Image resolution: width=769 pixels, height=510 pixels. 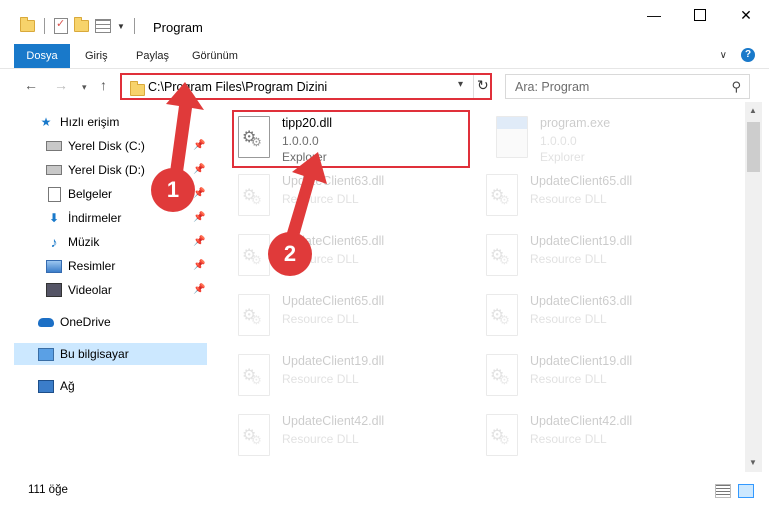 I want to click on tab-view: Görünüm, so click(x=215, y=56).